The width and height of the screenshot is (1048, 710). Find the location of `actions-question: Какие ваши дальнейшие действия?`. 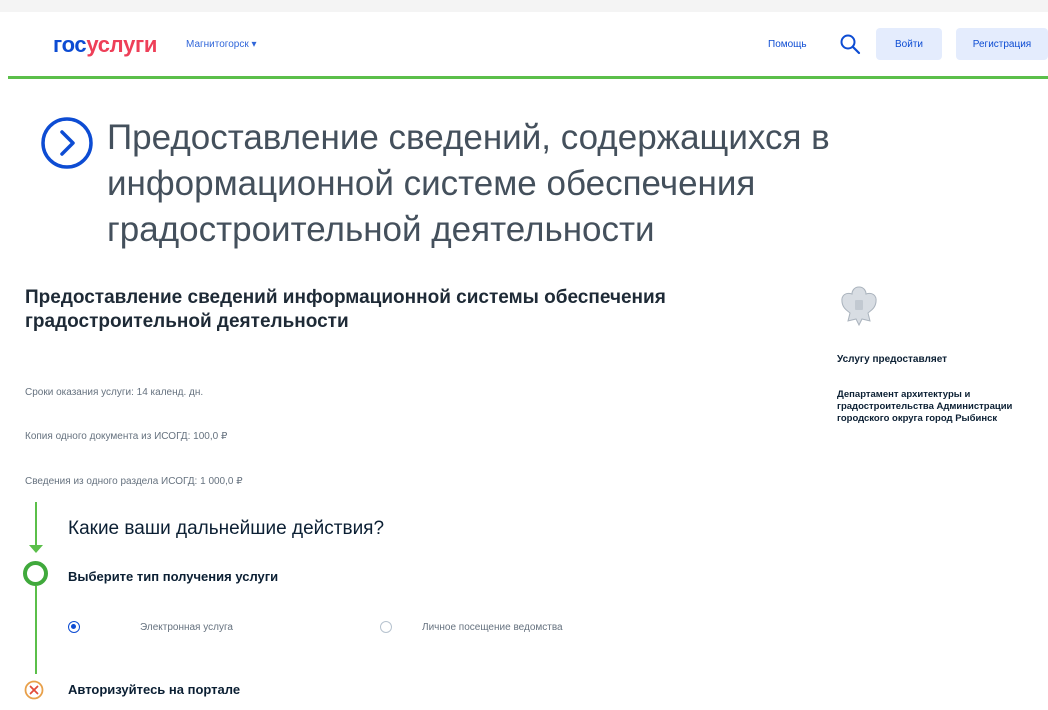

actions-question: Какие ваши дальнейшие действия? is located at coordinates (226, 528).